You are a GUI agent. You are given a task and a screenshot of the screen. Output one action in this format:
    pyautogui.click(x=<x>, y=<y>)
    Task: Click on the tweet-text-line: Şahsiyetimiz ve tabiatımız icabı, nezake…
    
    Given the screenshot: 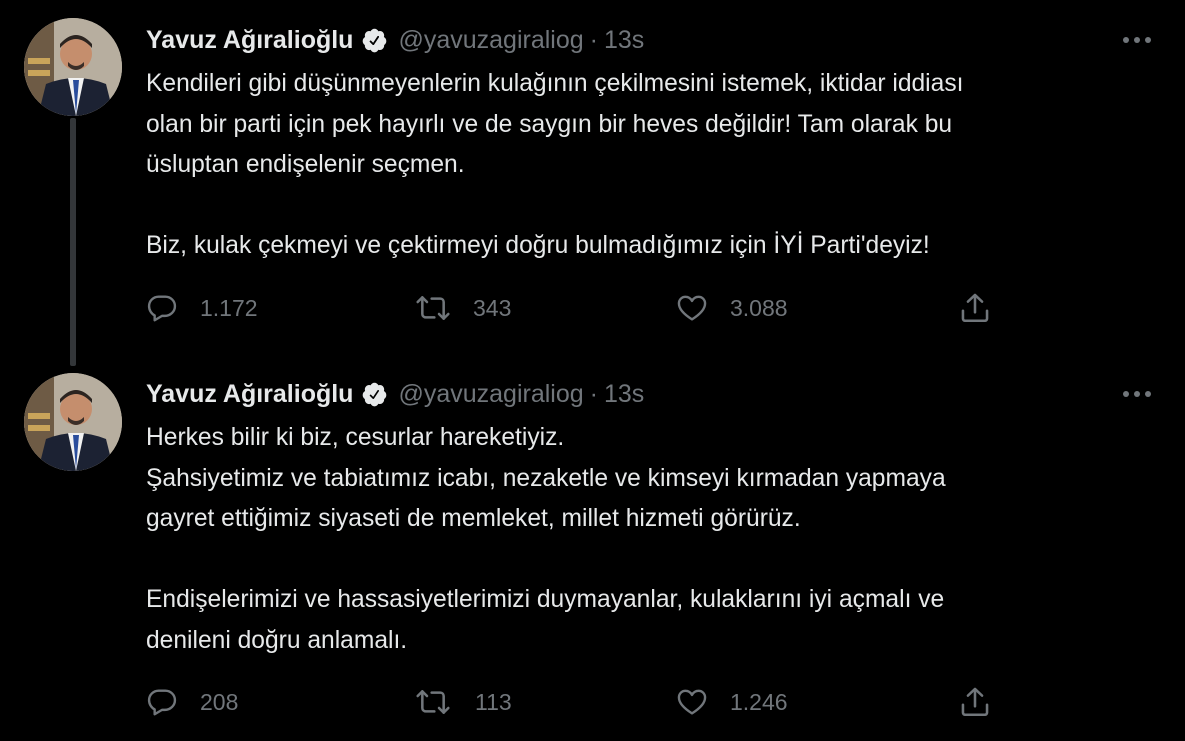 What is the action you would take?
    pyautogui.click(x=546, y=478)
    